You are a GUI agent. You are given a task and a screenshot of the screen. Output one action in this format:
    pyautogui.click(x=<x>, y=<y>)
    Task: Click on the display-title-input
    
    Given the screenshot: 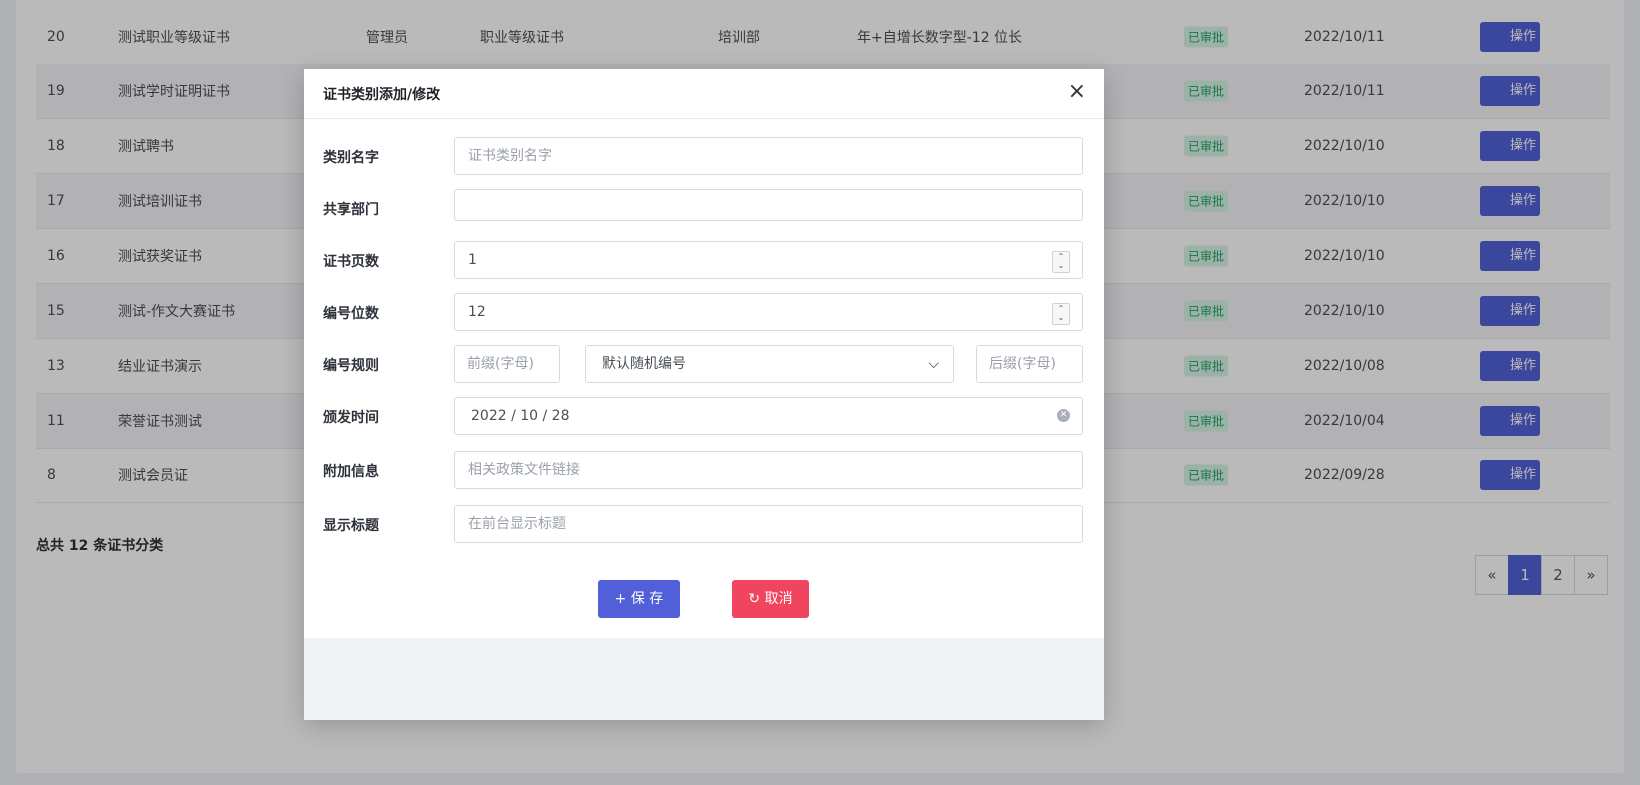 What is the action you would take?
    pyautogui.click(x=768, y=524)
    